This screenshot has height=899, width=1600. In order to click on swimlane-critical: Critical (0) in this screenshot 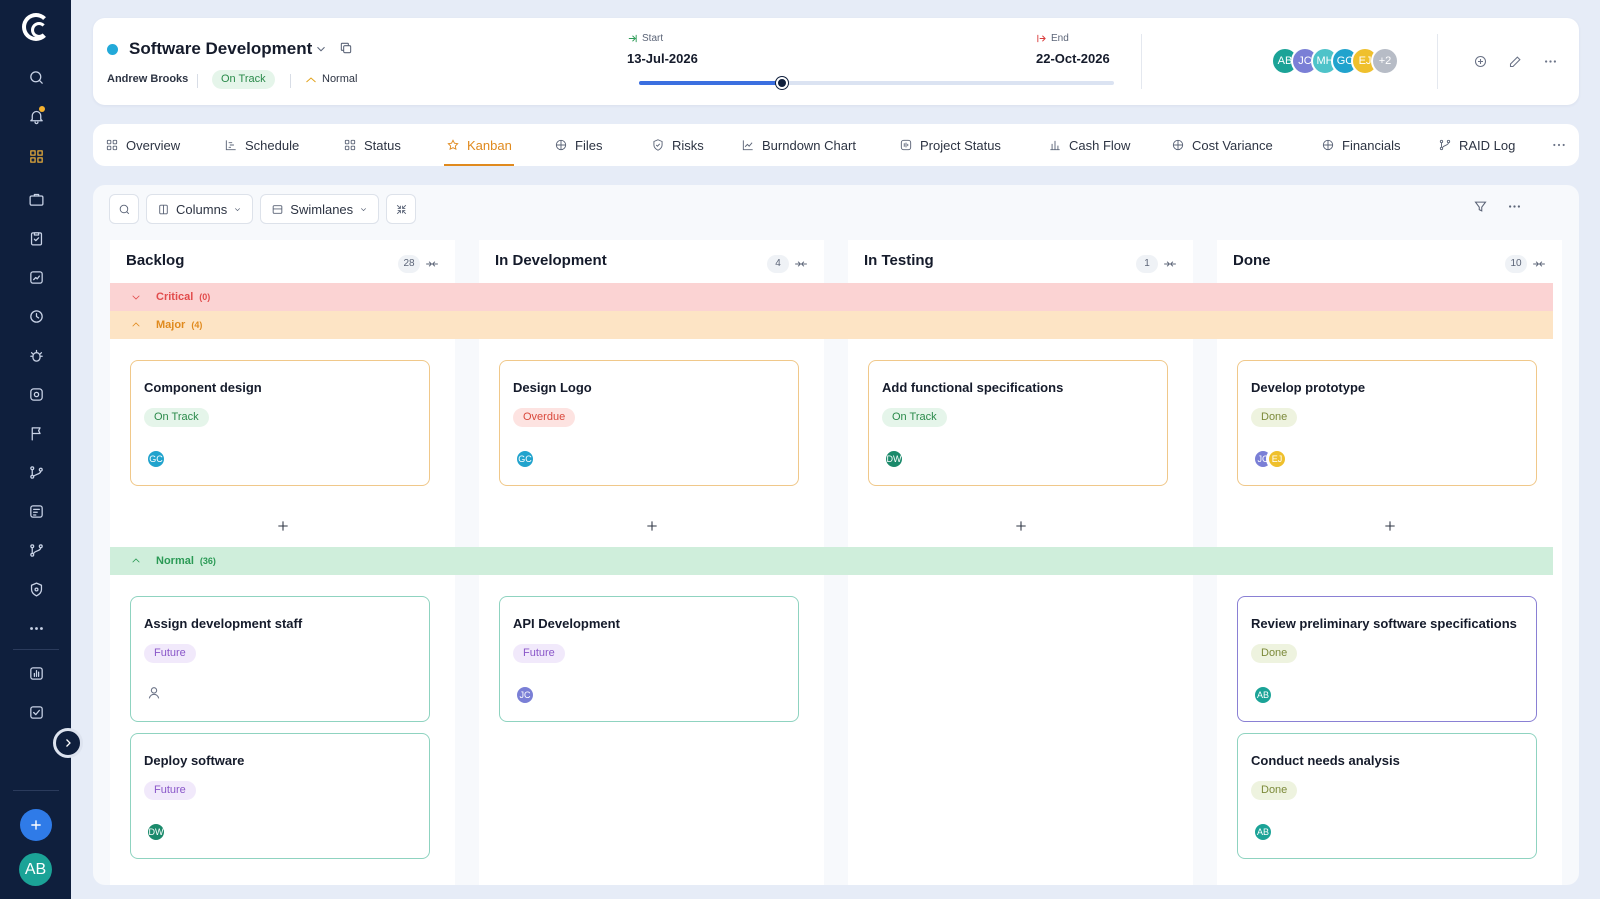, I will do `click(831, 297)`.